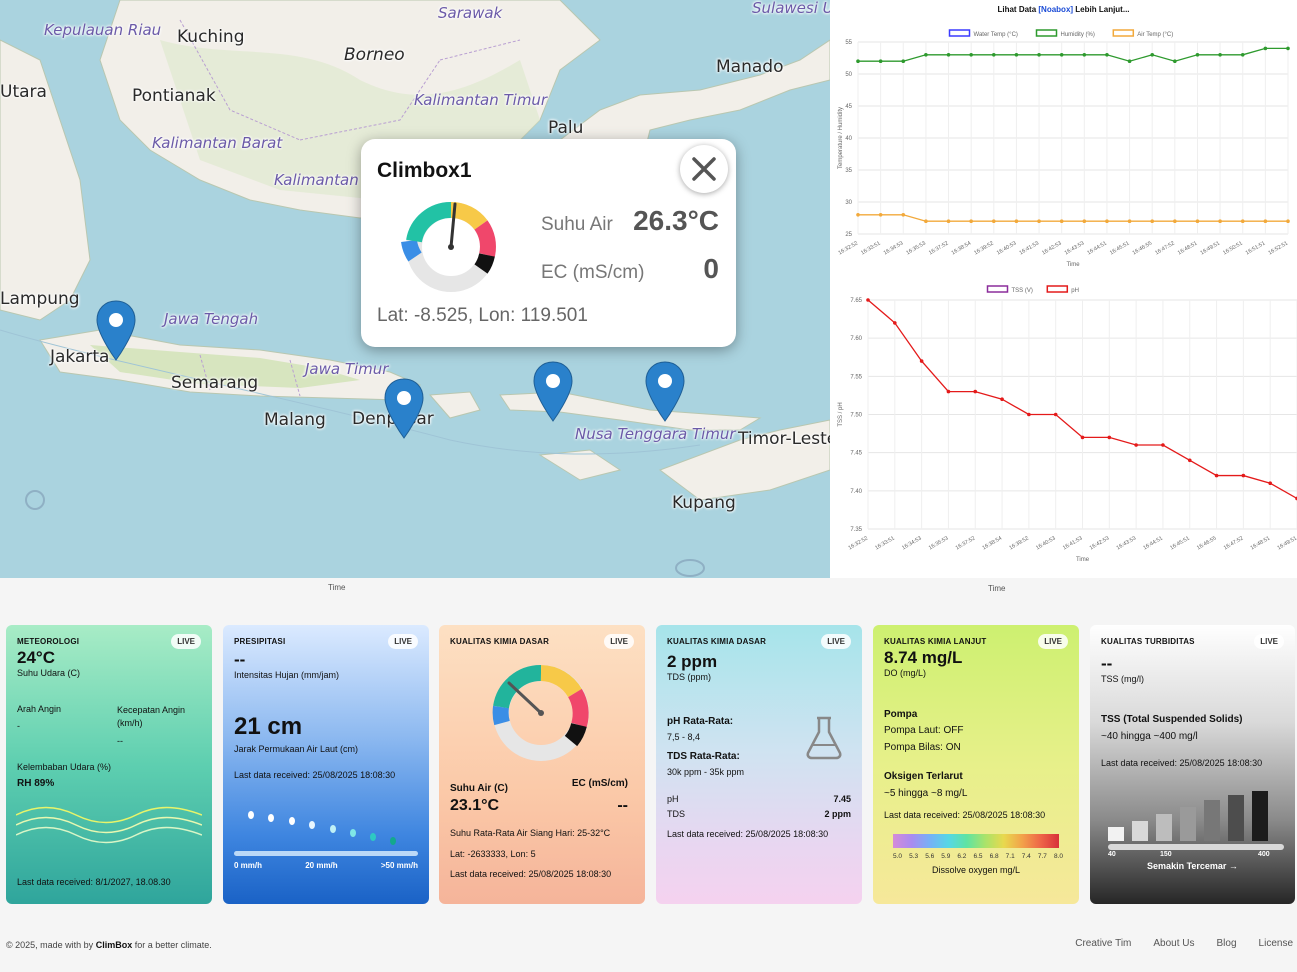  I want to click on wave-icon, so click(109, 825).